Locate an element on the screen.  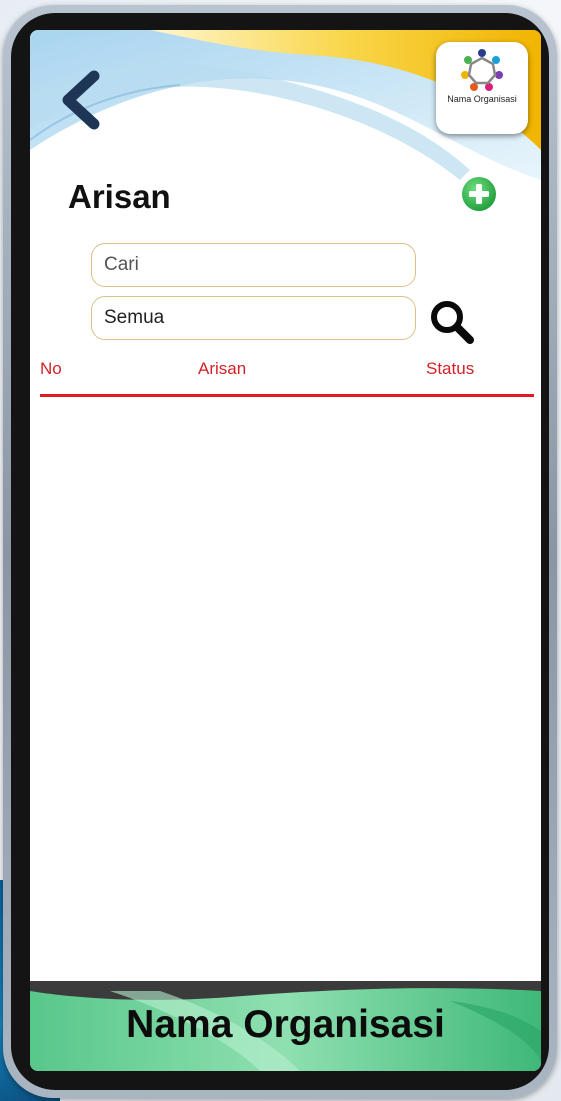
back-button is located at coordinates (79, 100).